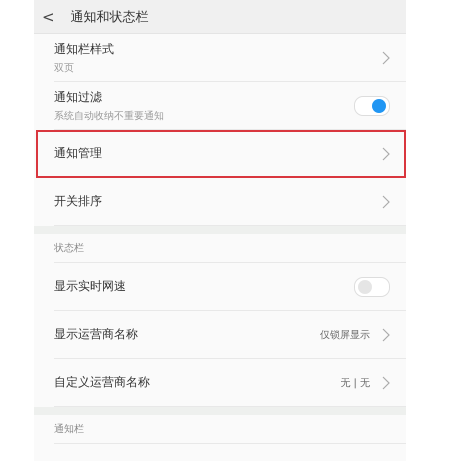 The height and width of the screenshot is (461, 459). I want to click on setting-label: 通知栏样式, so click(84, 49).